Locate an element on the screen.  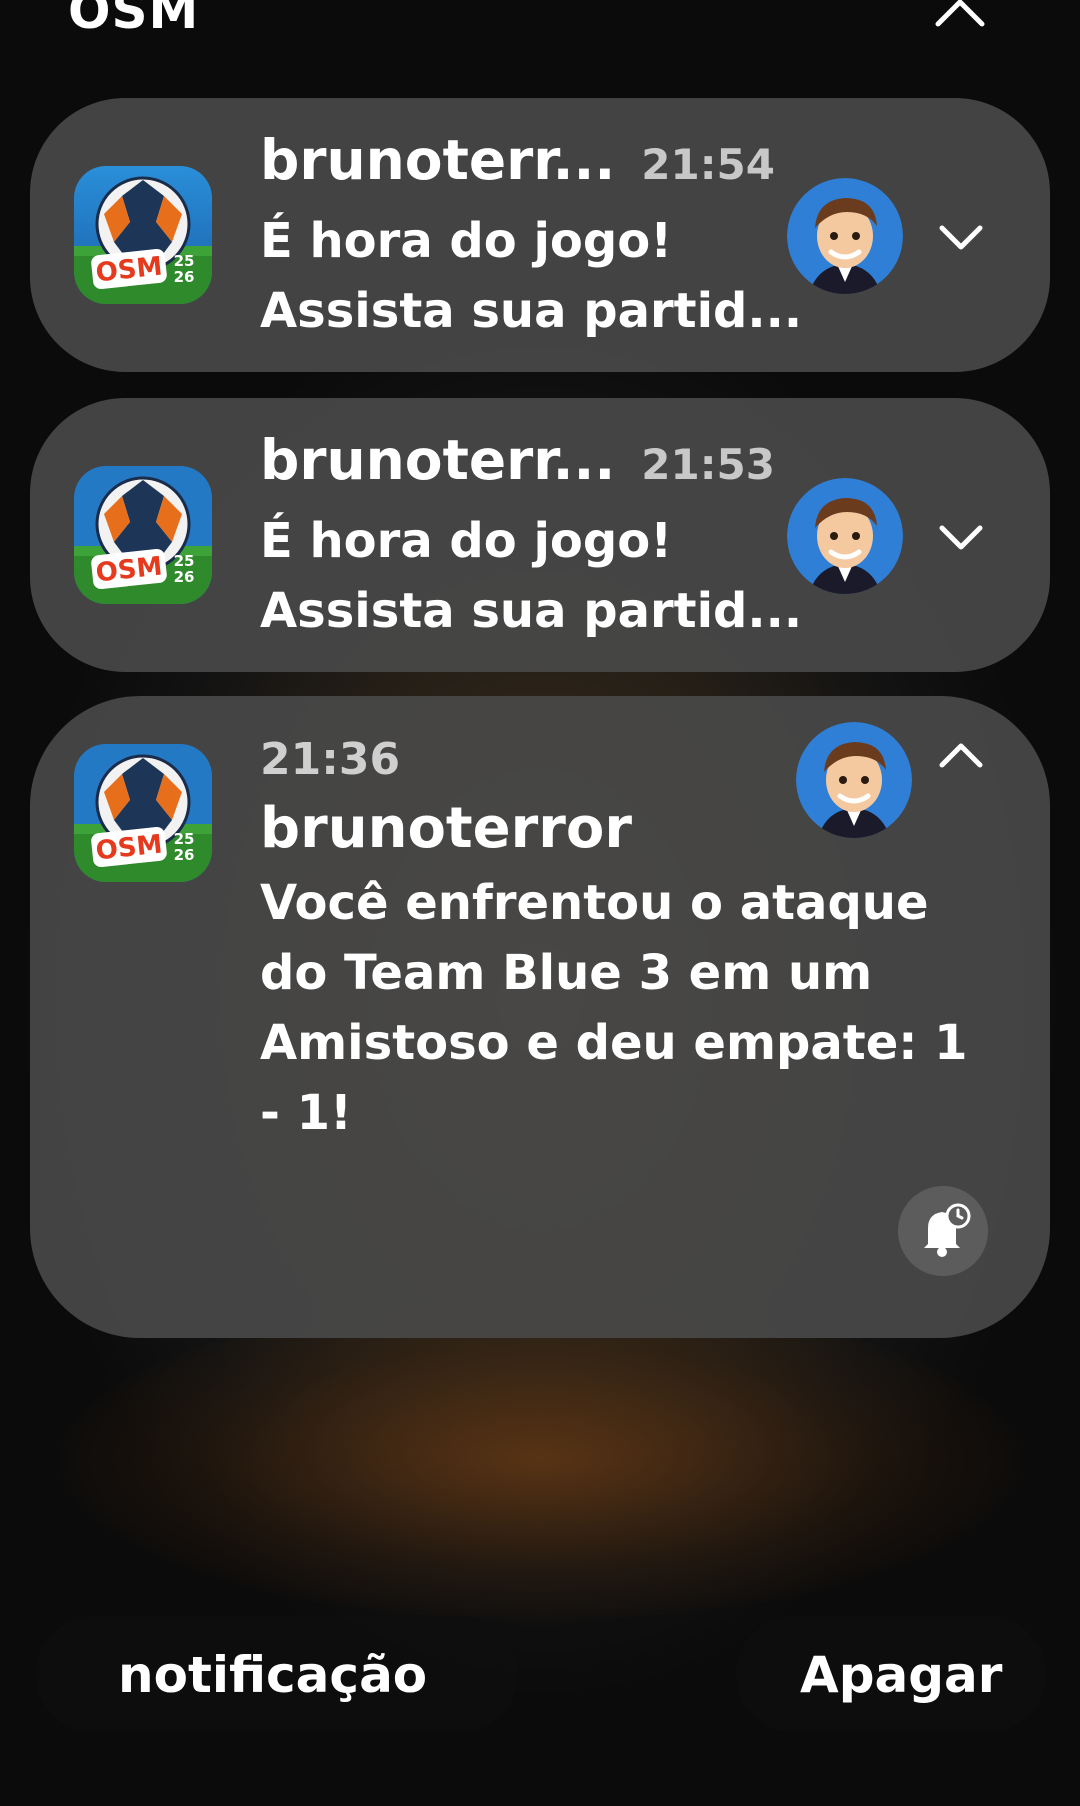
notification-settings-label: notificação is located at coordinates (273, 1675).